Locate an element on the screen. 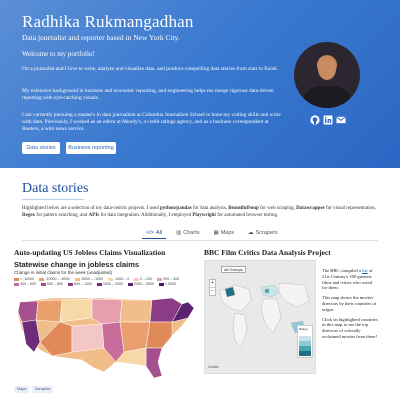 The image size is (400, 400). desc-bold: BeautifulSoup is located at coordinates (243, 208).